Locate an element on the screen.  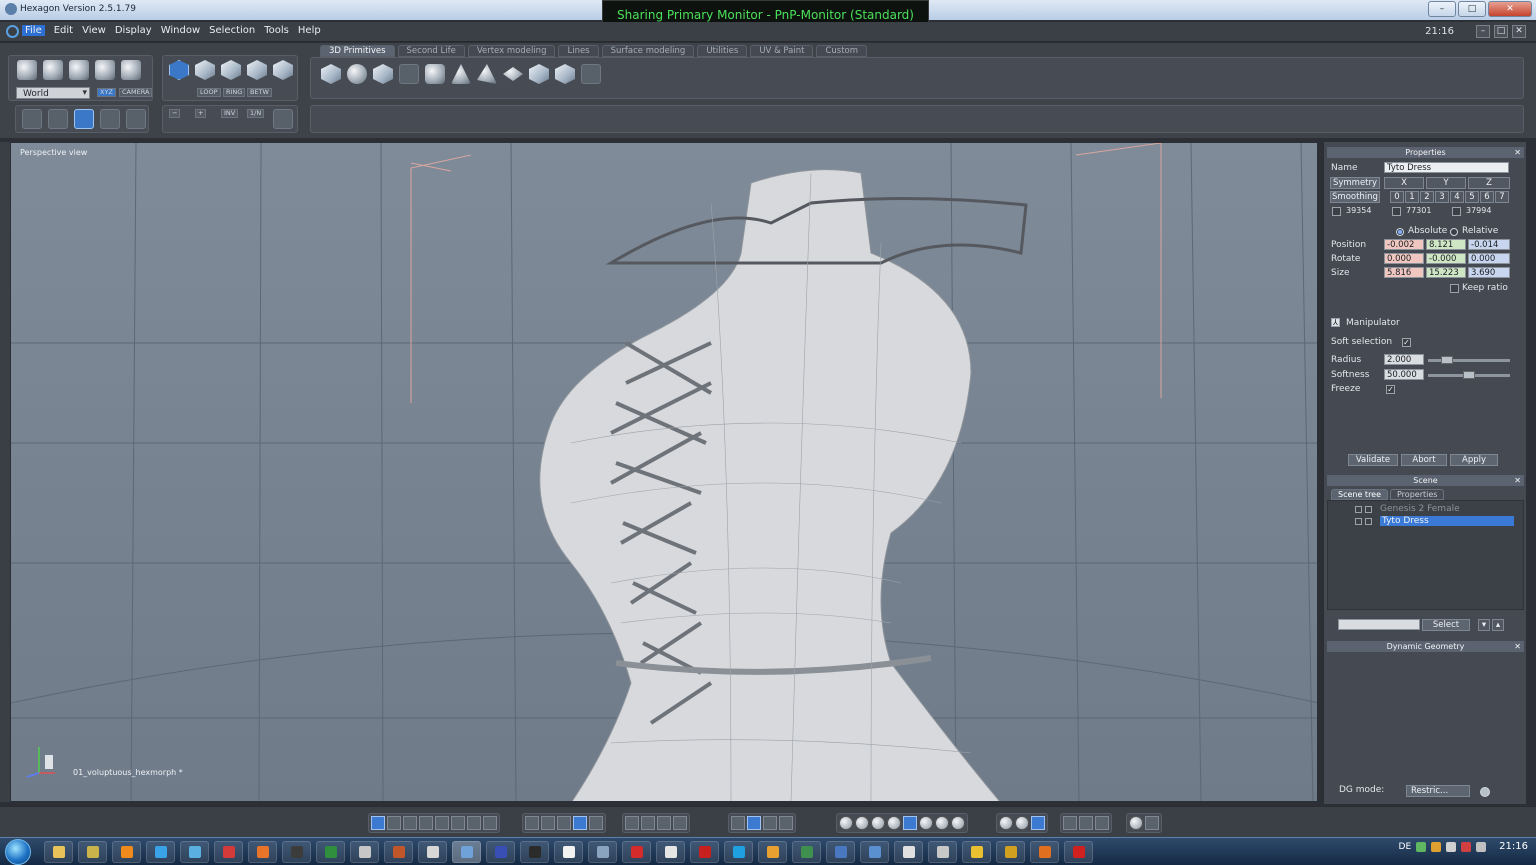
textured-sphere-icon is located at coordinates (926, 823).